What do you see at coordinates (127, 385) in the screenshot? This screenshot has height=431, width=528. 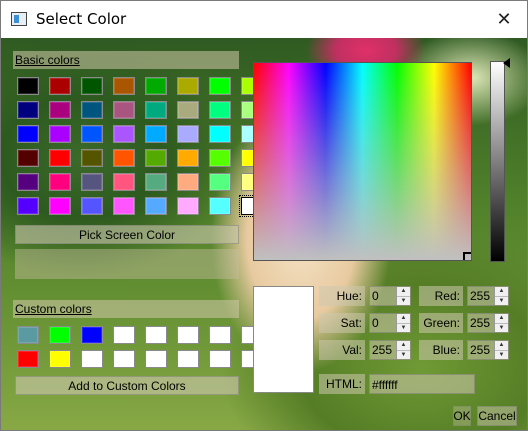 I see `add-to-custom-colors-button: Add to Custom Colors` at bounding box center [127, 385].